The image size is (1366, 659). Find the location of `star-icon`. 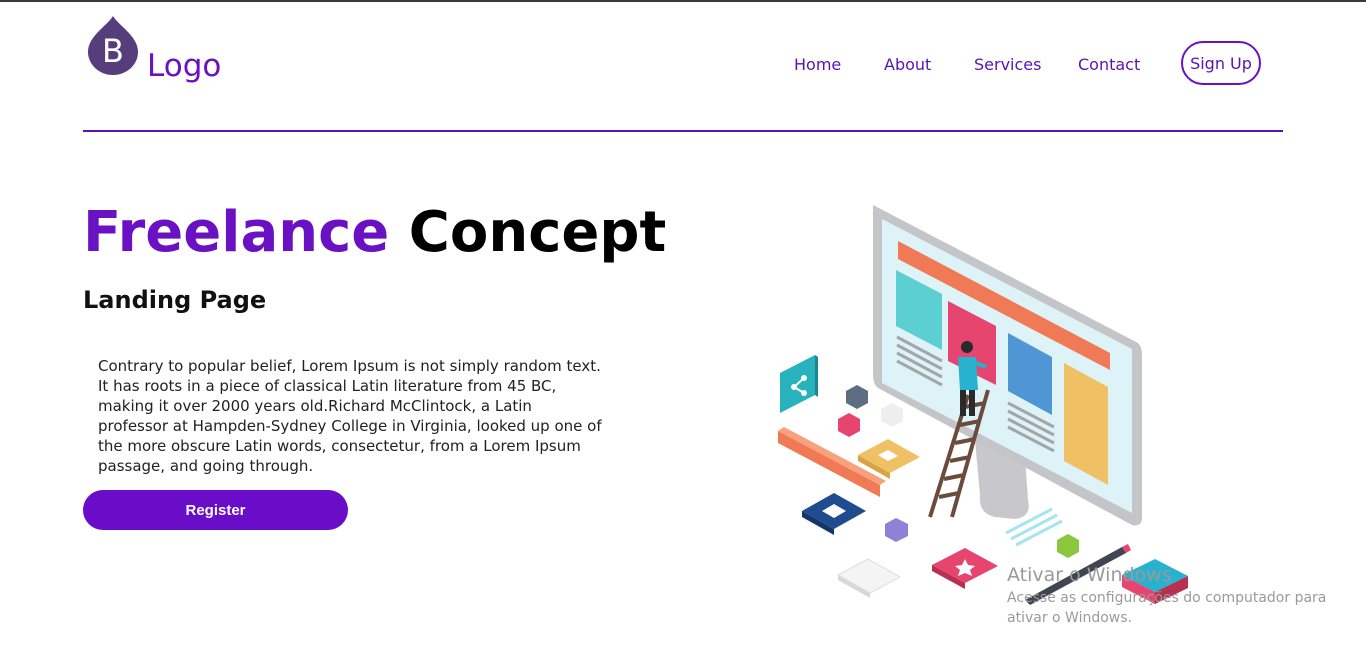

star-icon is located at coordinates (965, 568).